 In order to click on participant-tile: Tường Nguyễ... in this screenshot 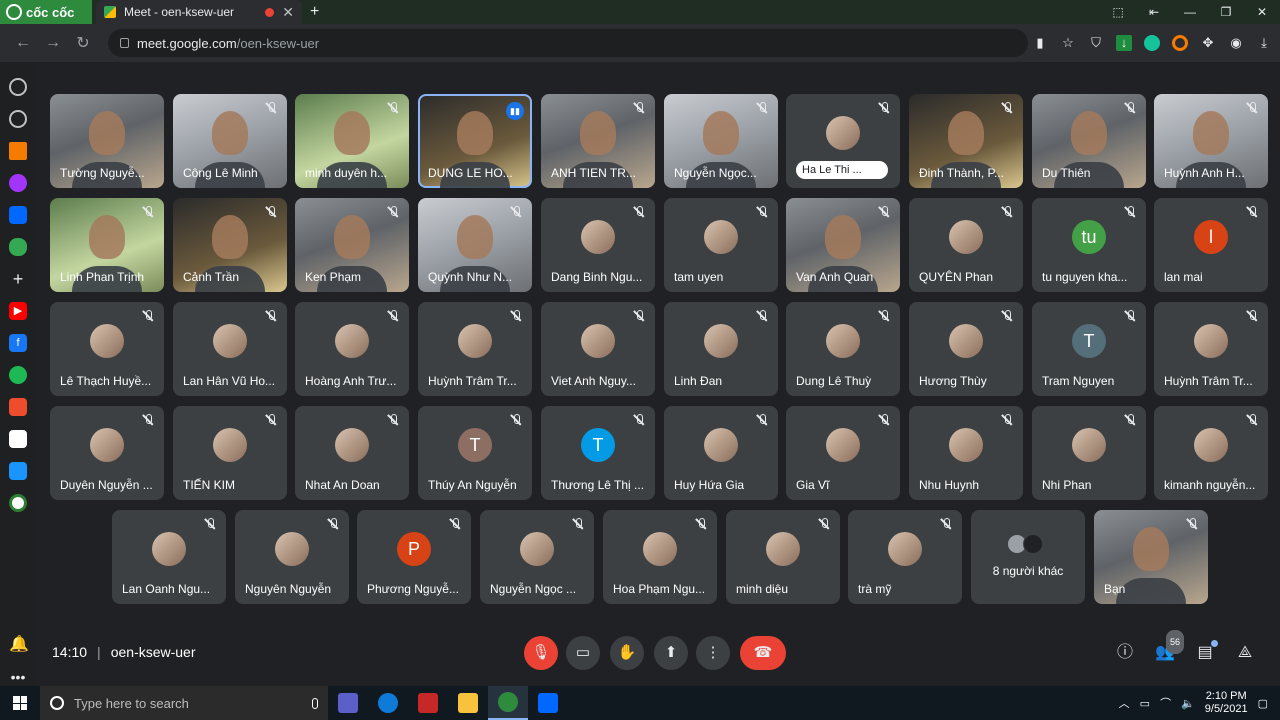, I will do `click(107, 141)`.